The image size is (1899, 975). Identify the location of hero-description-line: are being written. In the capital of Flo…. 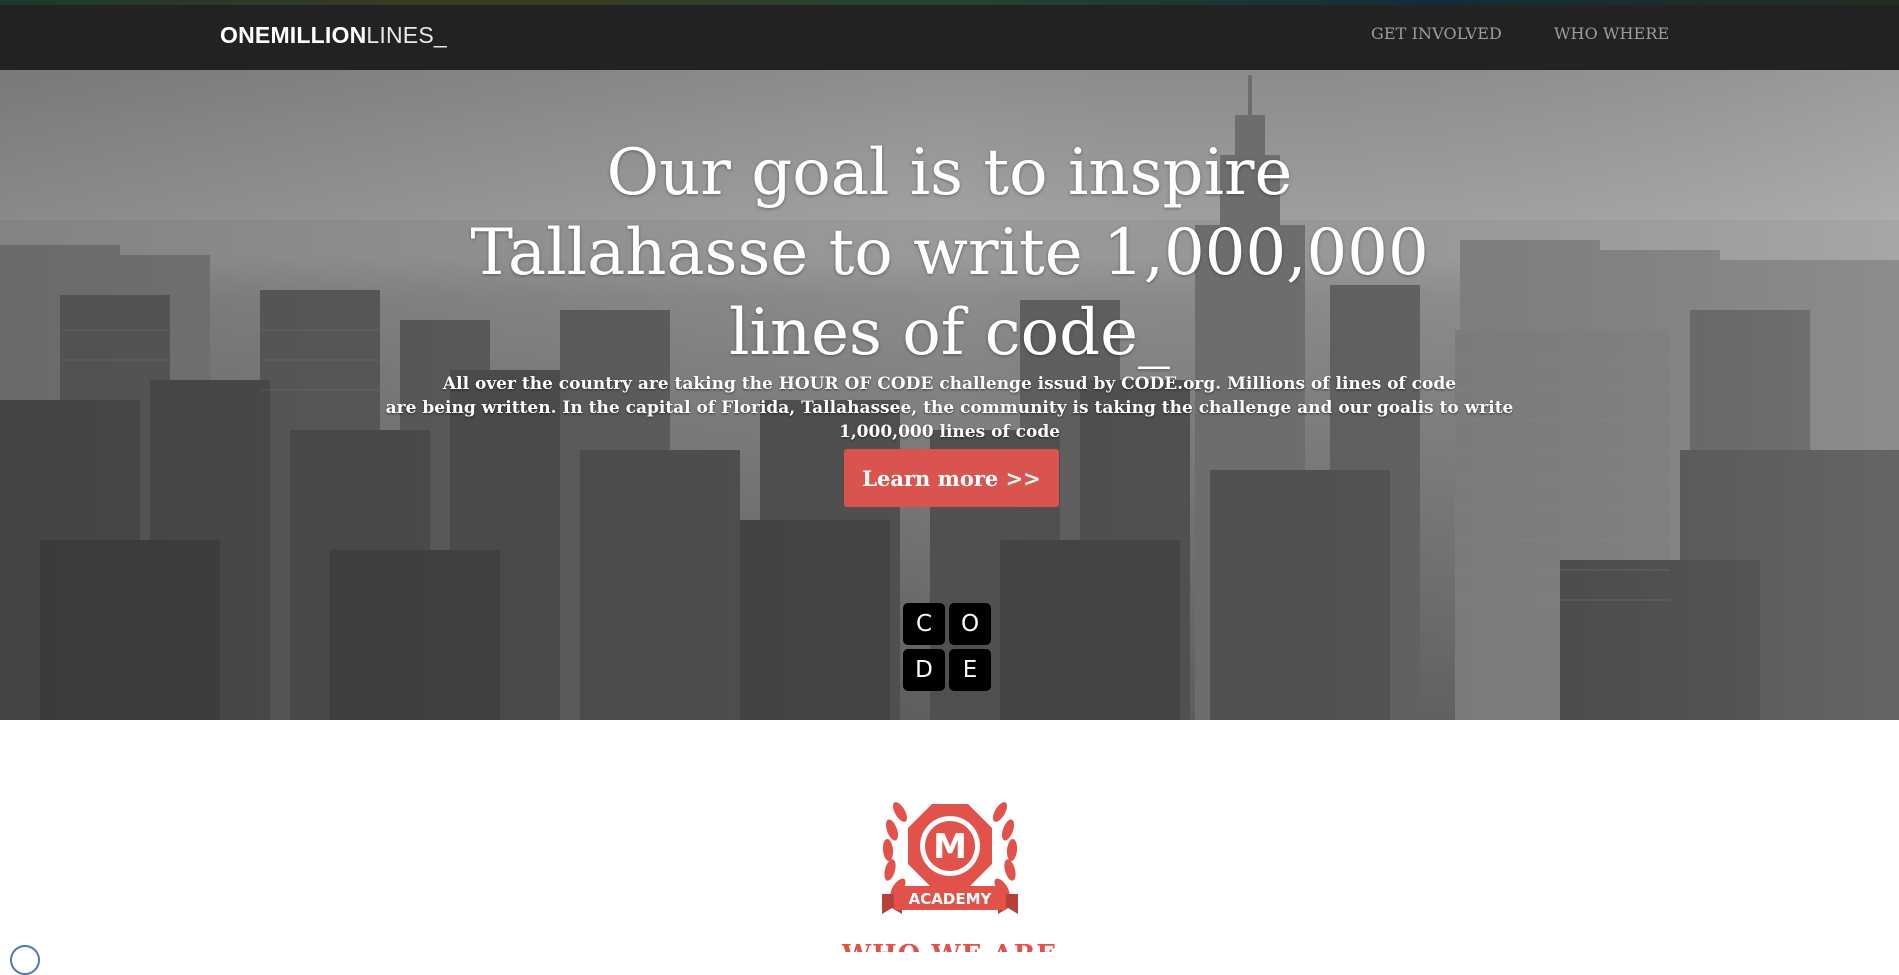
(949, 408).